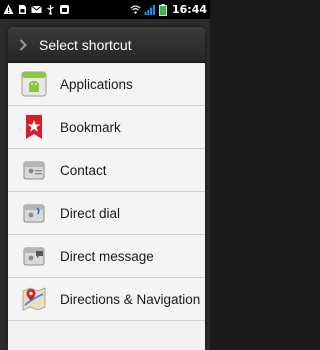  I want to click on list-item-applications: Applications, so click(106, 84).